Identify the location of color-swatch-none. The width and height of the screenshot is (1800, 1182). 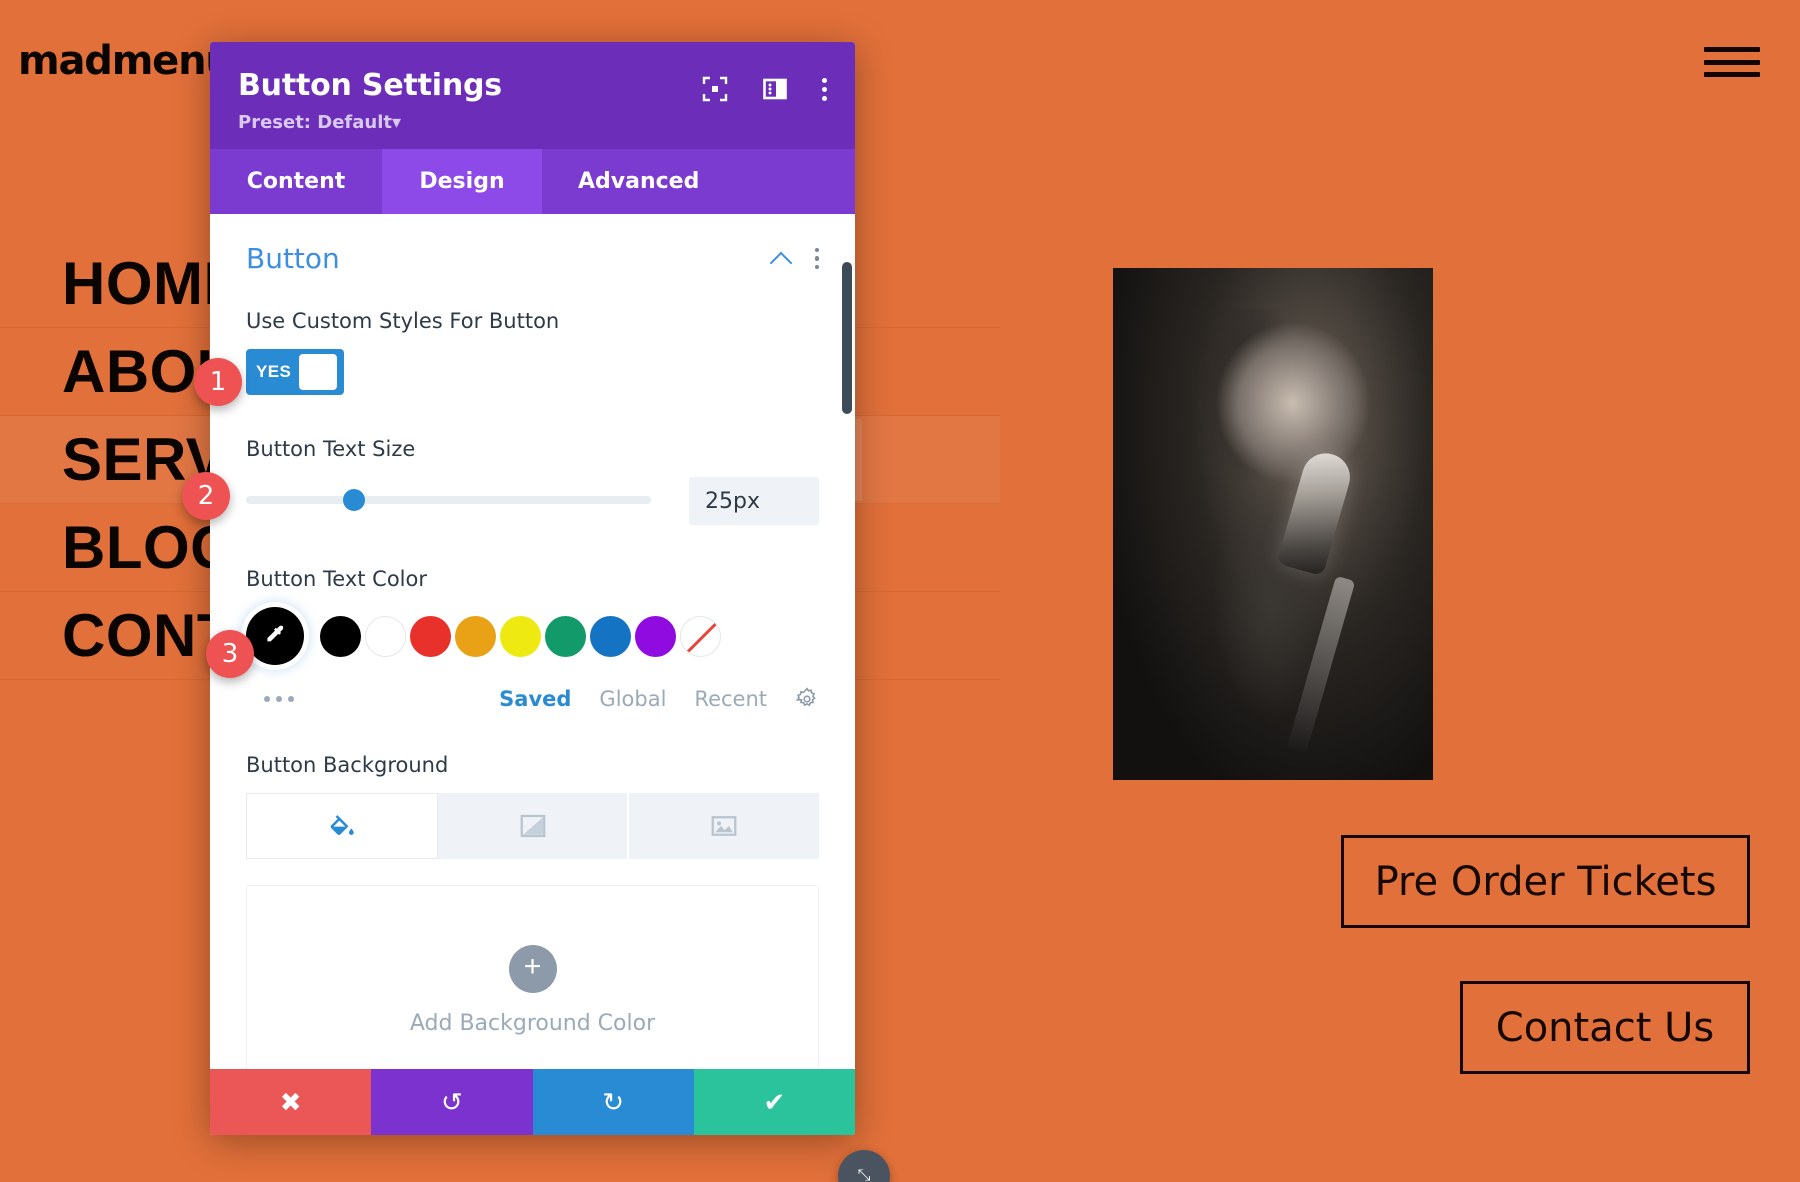
(700, 636).